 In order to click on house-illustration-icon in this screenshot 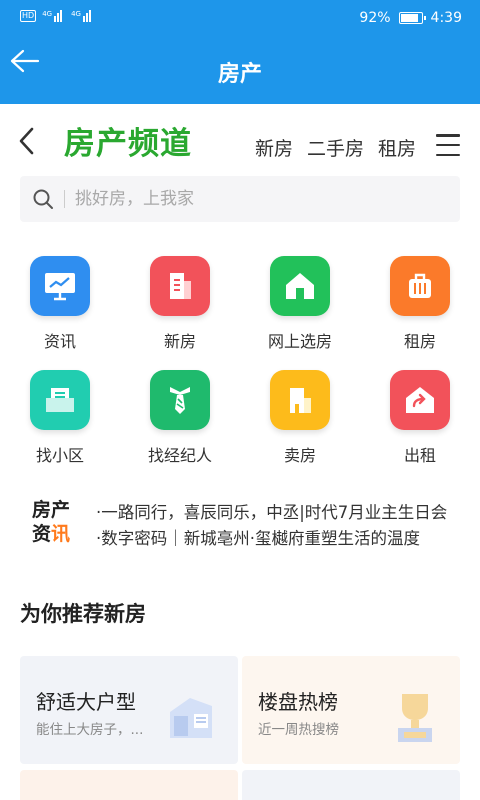, I will do `click(191, 718)`.